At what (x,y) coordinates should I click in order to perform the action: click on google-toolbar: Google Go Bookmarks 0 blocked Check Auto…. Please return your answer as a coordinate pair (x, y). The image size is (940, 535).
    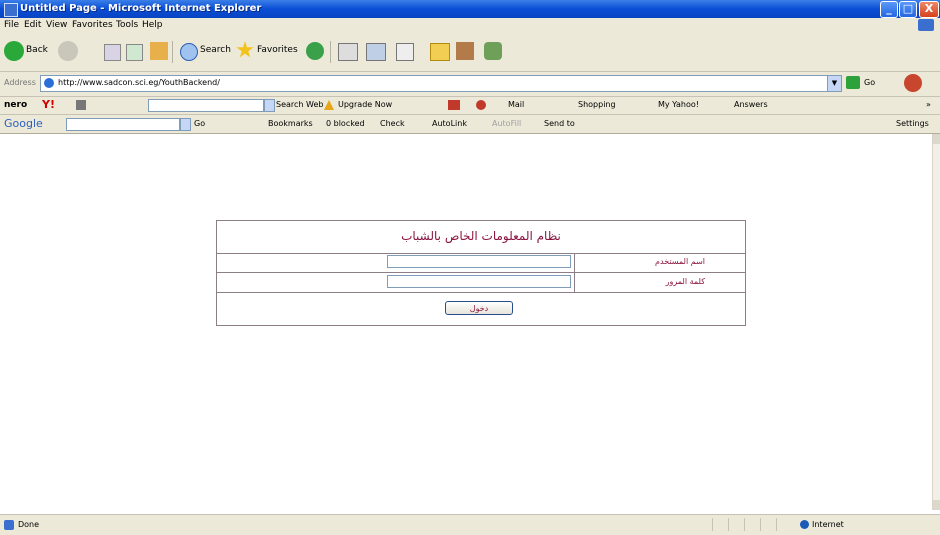
    Looking at the image, I should click on (470, 124).